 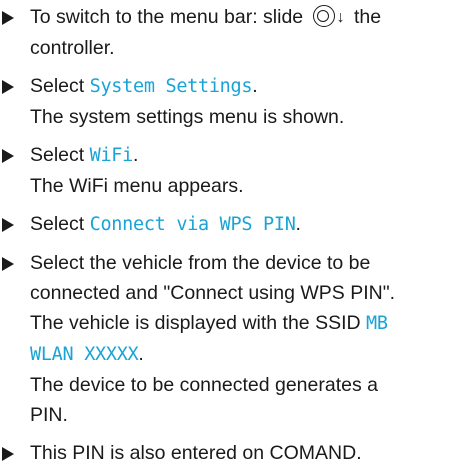 What do you see at coordinates (187, 117) in the screenshot?
I see `step-result: The system settings menu is shown.` at bounding box center [187, 117].